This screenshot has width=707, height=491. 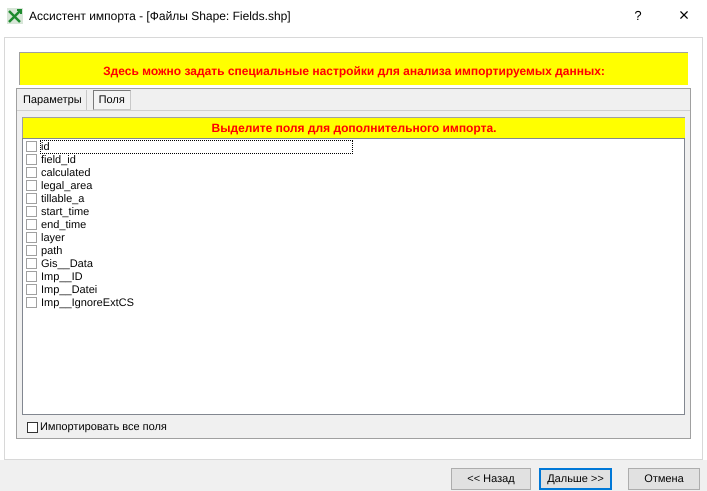 I want to click on fields-header: Выделите поля для дополнительного импорта., so click(x=353, y=127).